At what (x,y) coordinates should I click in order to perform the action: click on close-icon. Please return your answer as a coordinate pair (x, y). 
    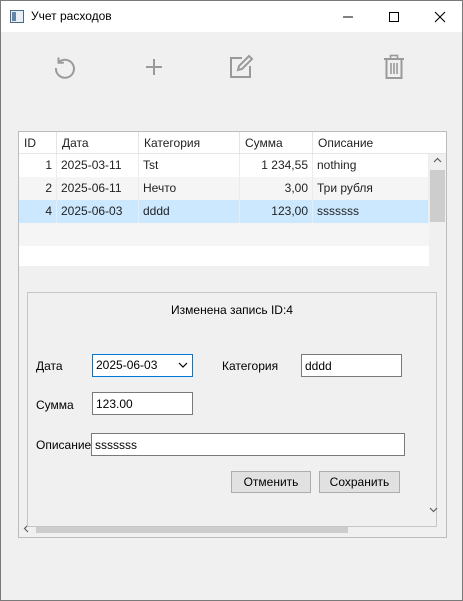
    Looking at the image, I should click on (440, 16).